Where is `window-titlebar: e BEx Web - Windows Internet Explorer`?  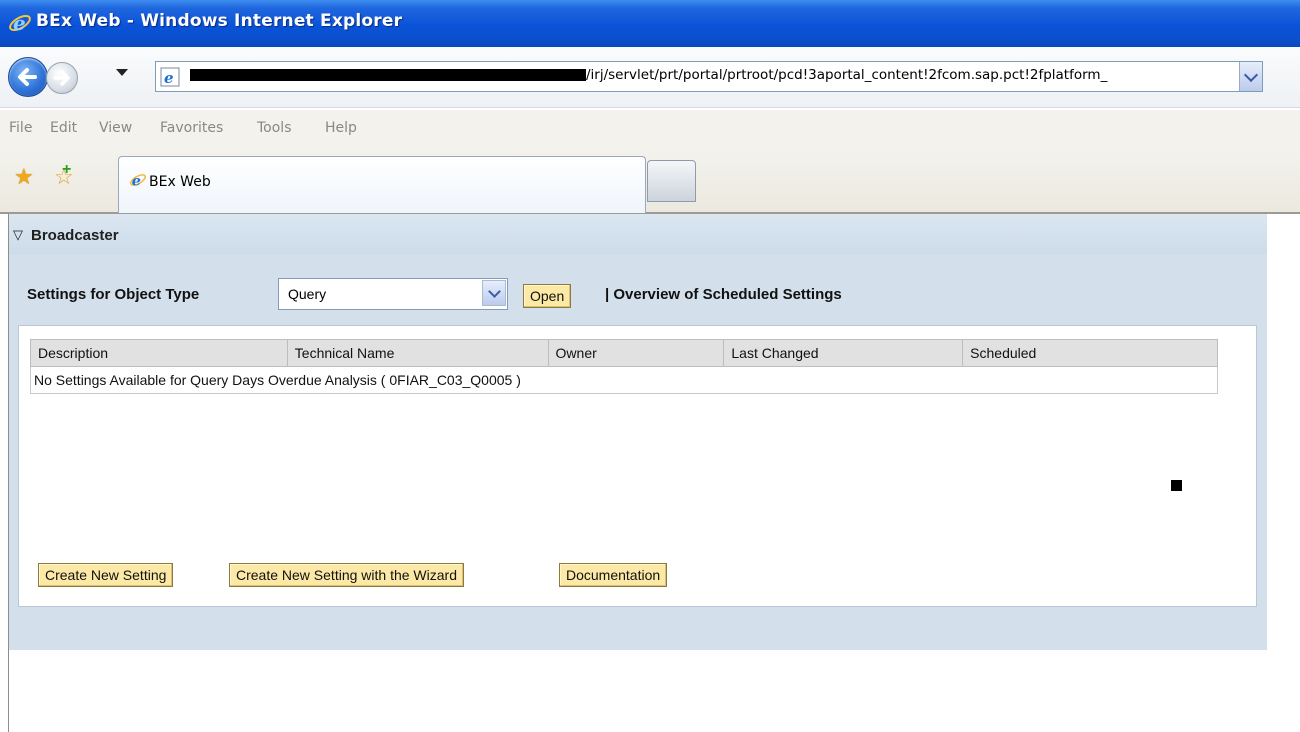 window-titlebar: e BEx Web - Windows Internet Explorer is located at coordinates (650, 23).